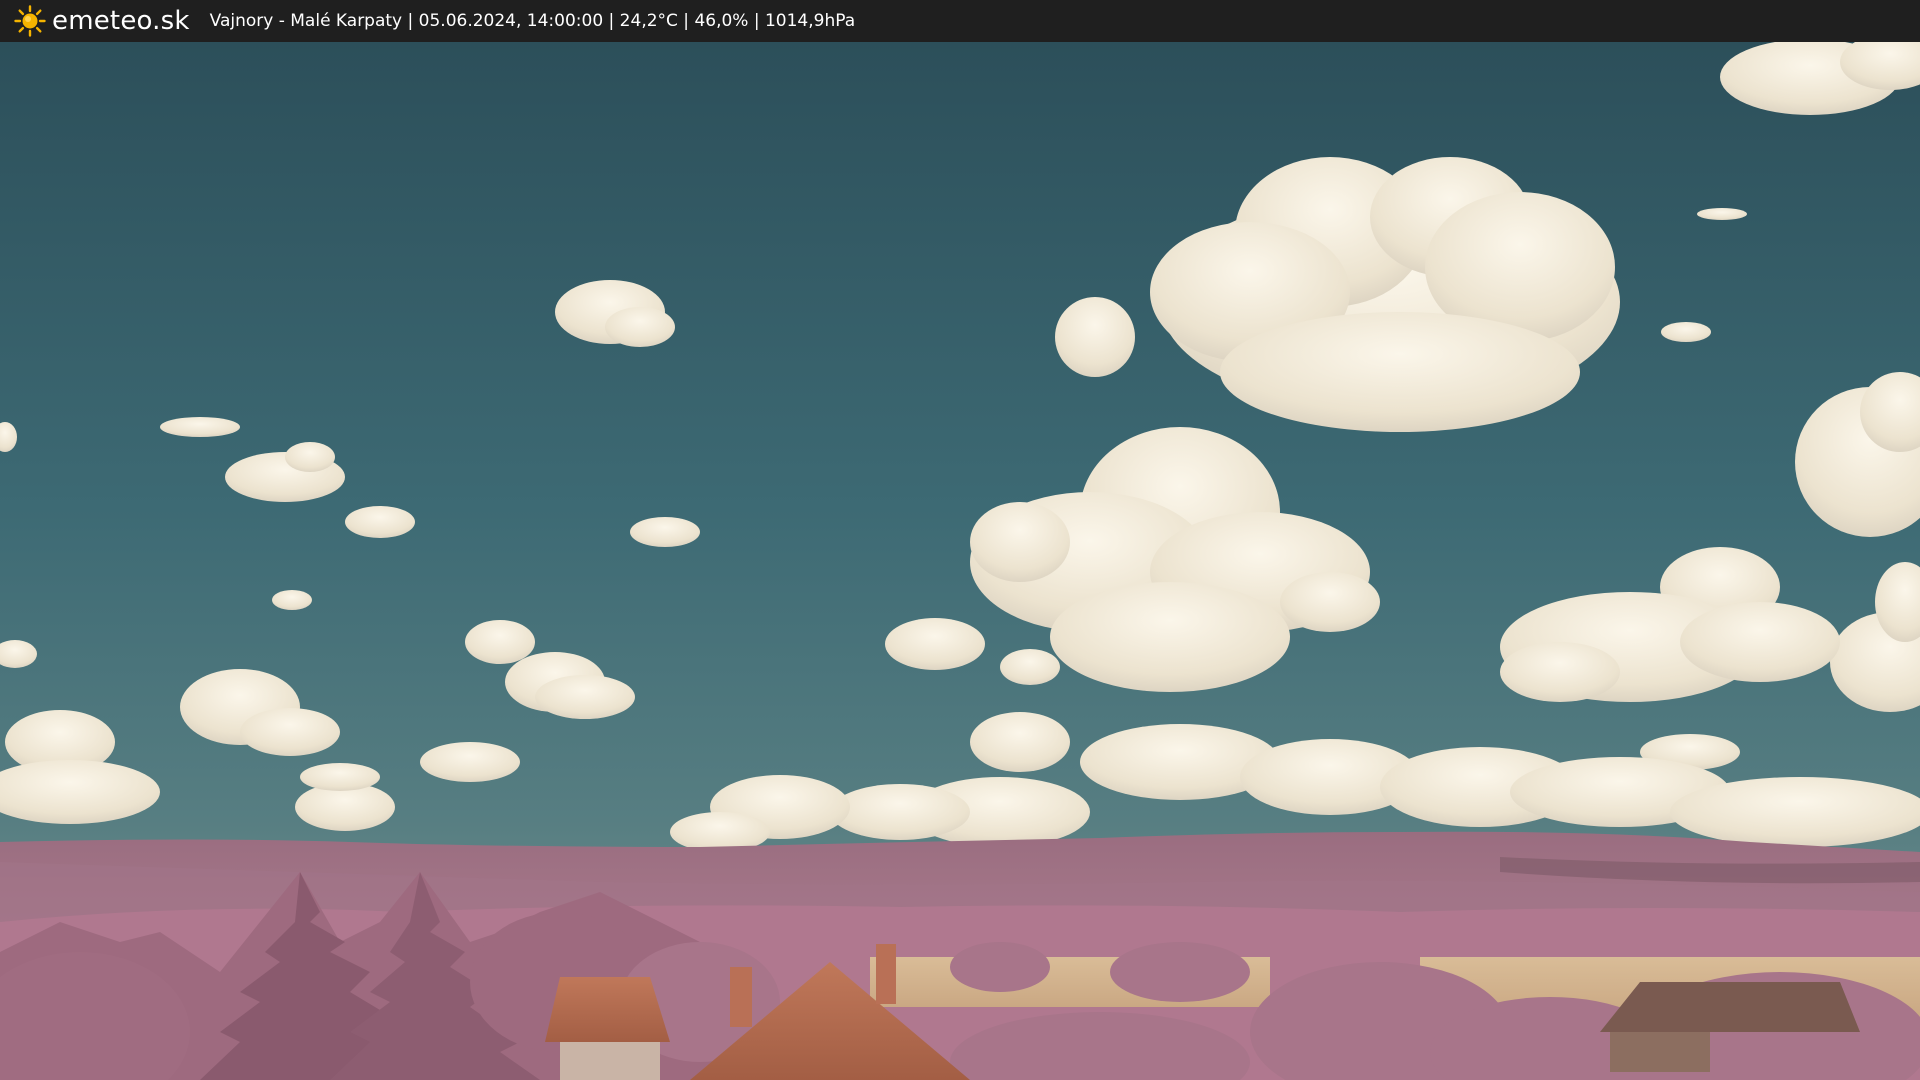  Describe the element at coordinates (665, 532) in the screenshot. I see `cloud-small-mid` at that location.